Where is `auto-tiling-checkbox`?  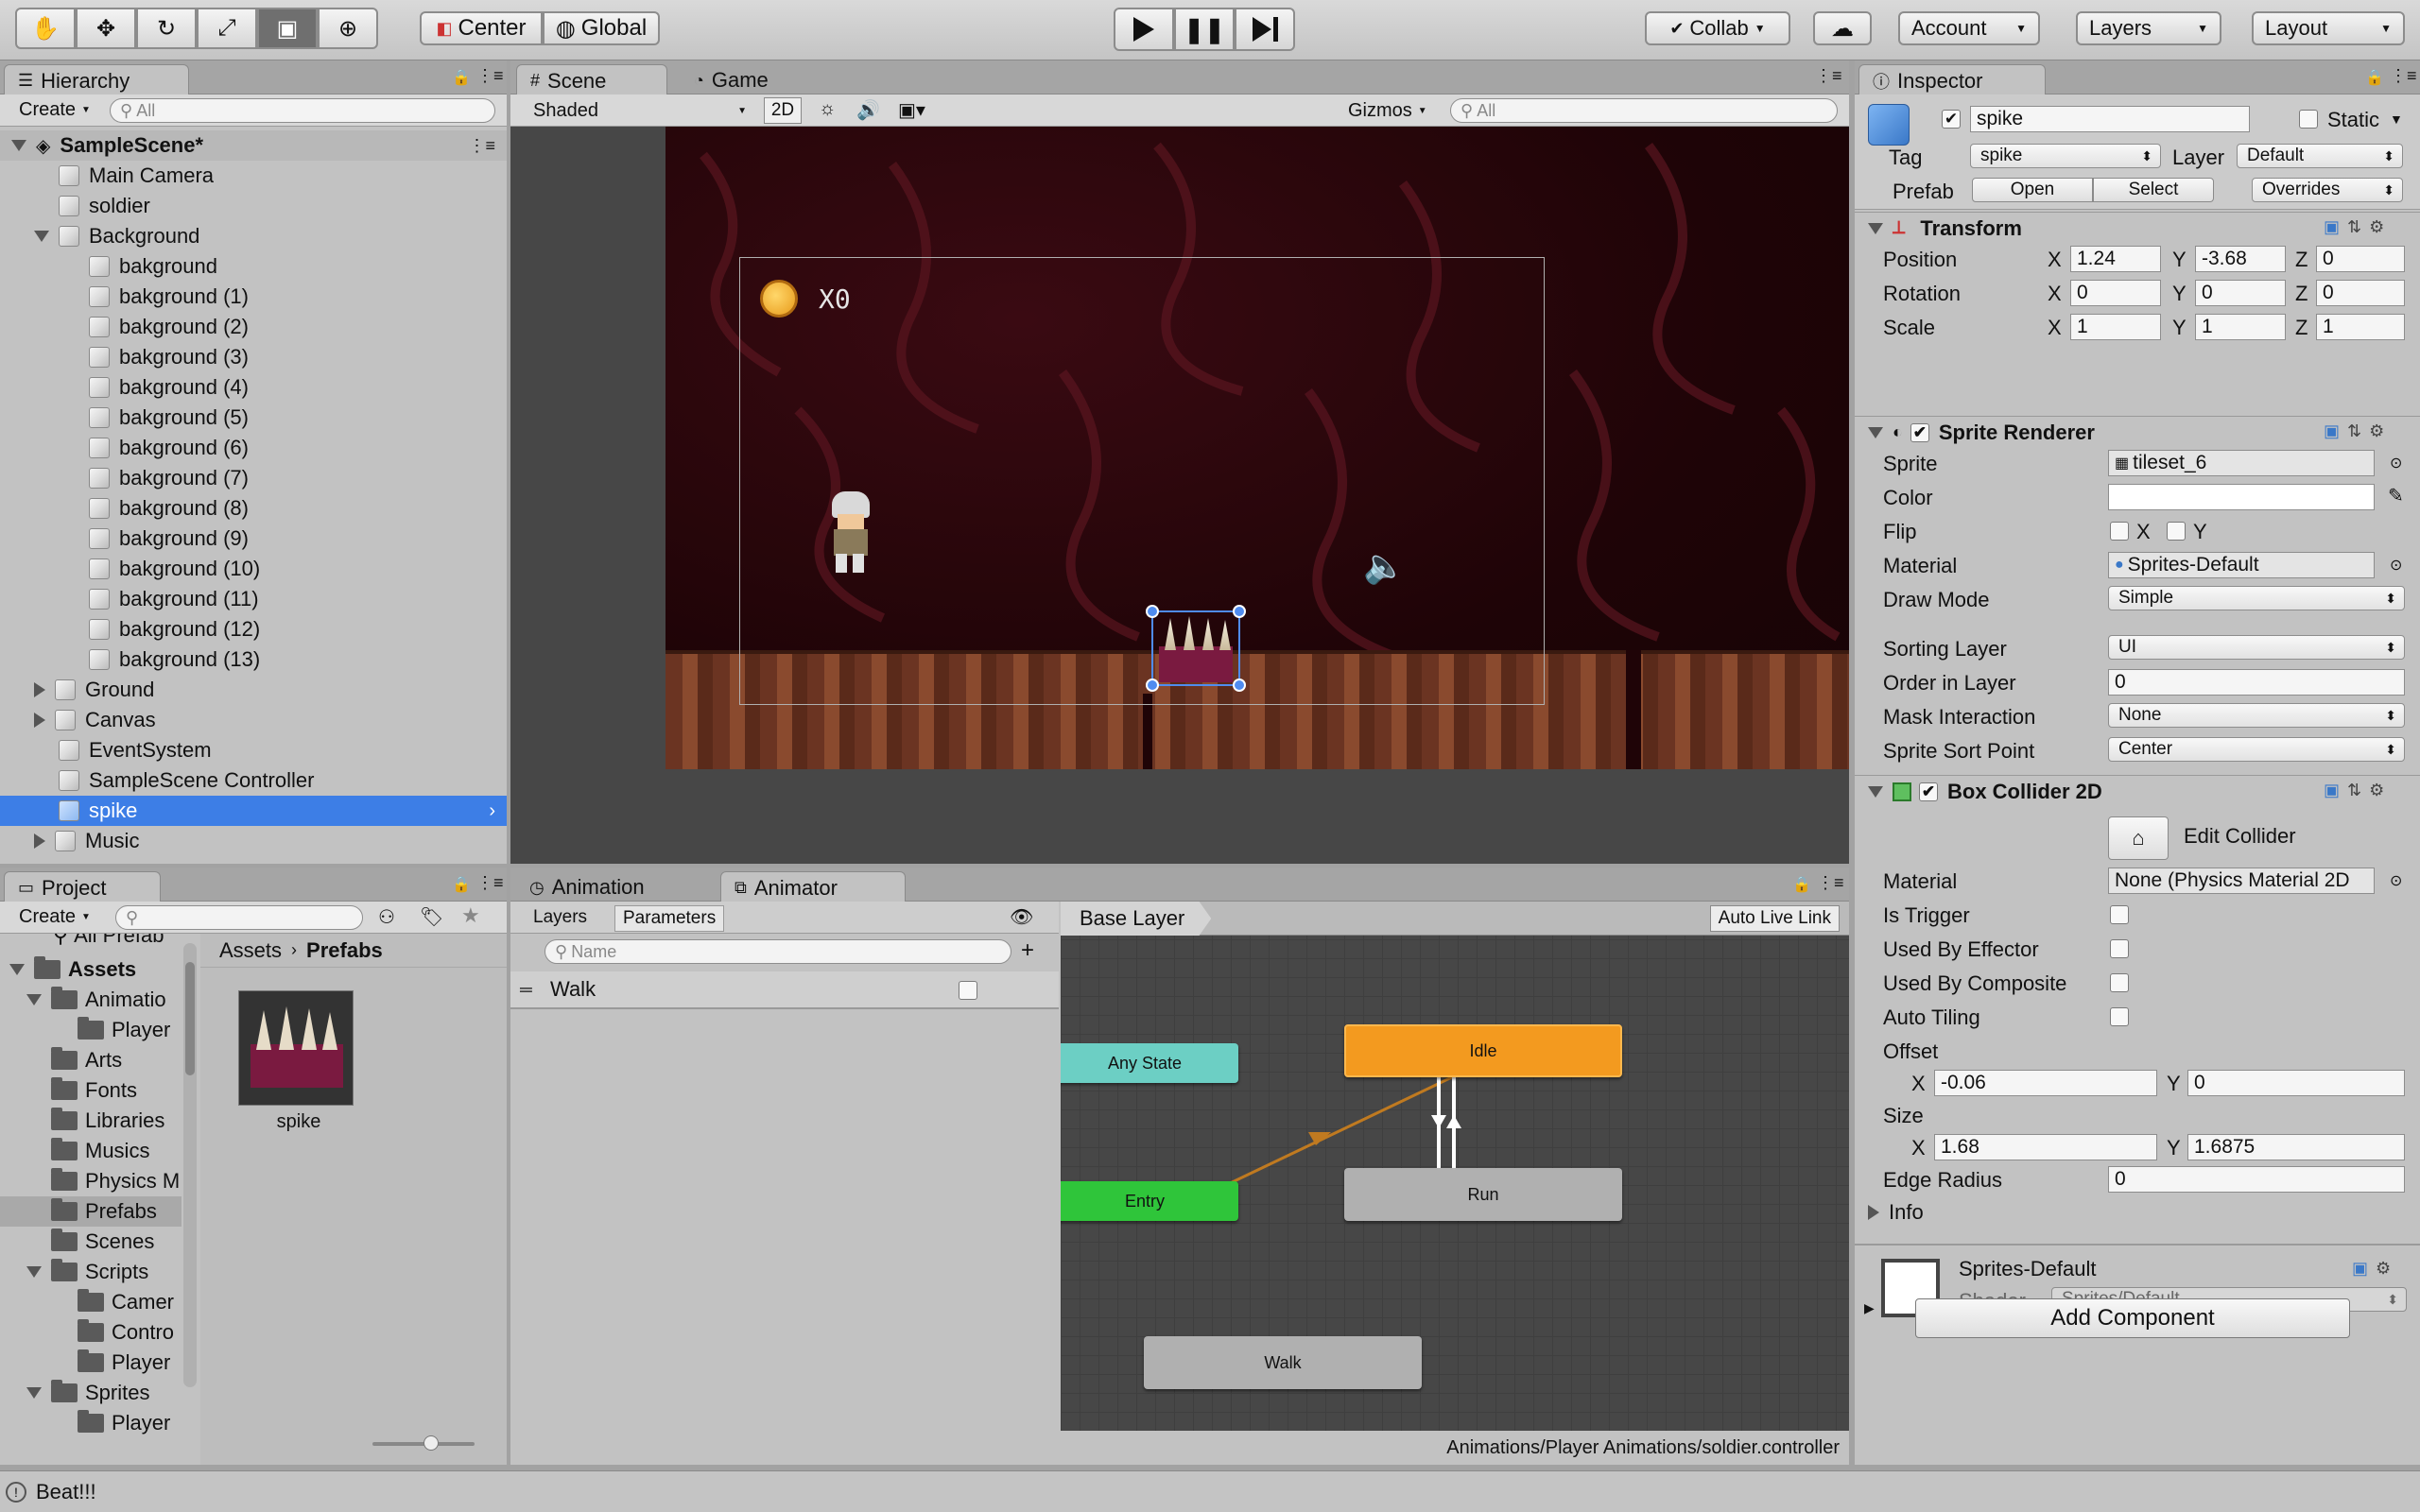 auto-tiling-checkbox is located at coordinates (2119, 1016).